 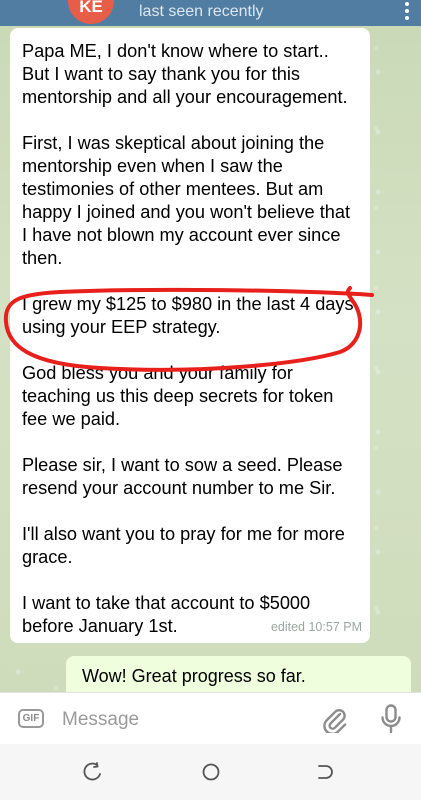 I want to click on avatar-initials: KE, so click(x=91, y=8).